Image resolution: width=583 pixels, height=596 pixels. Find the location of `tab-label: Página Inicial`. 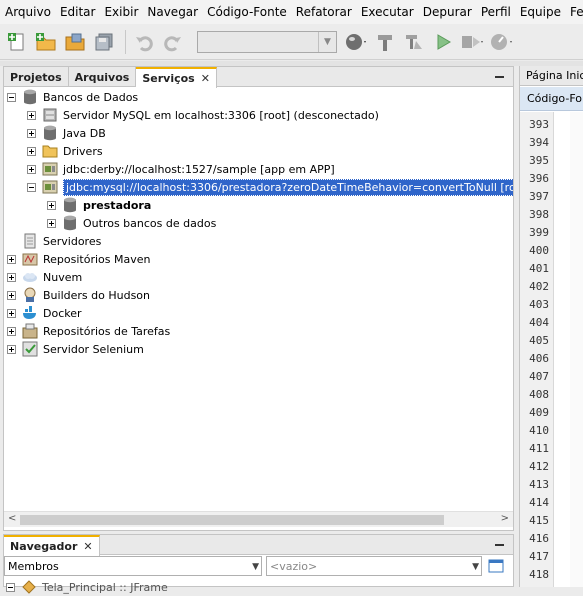

tab-label: Página Inicial is located at coordinates (554, 75).